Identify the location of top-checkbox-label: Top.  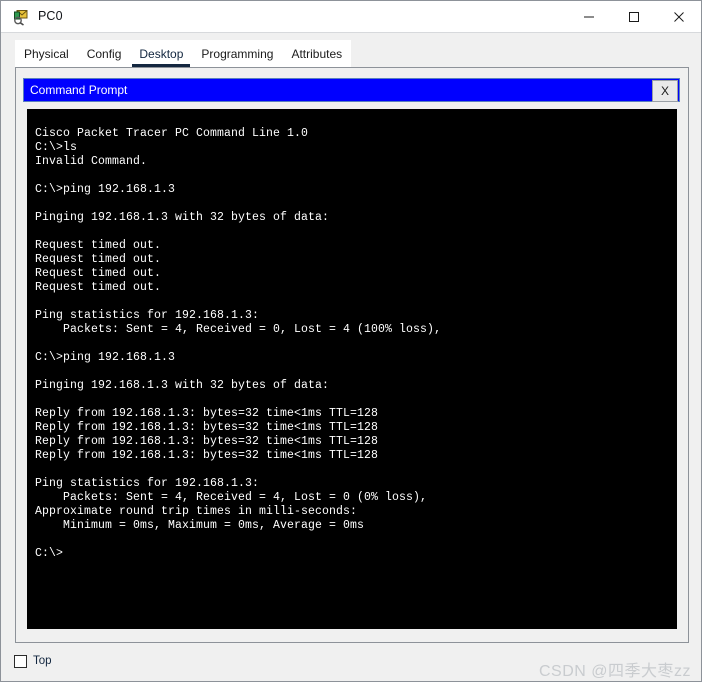
(42, 660).